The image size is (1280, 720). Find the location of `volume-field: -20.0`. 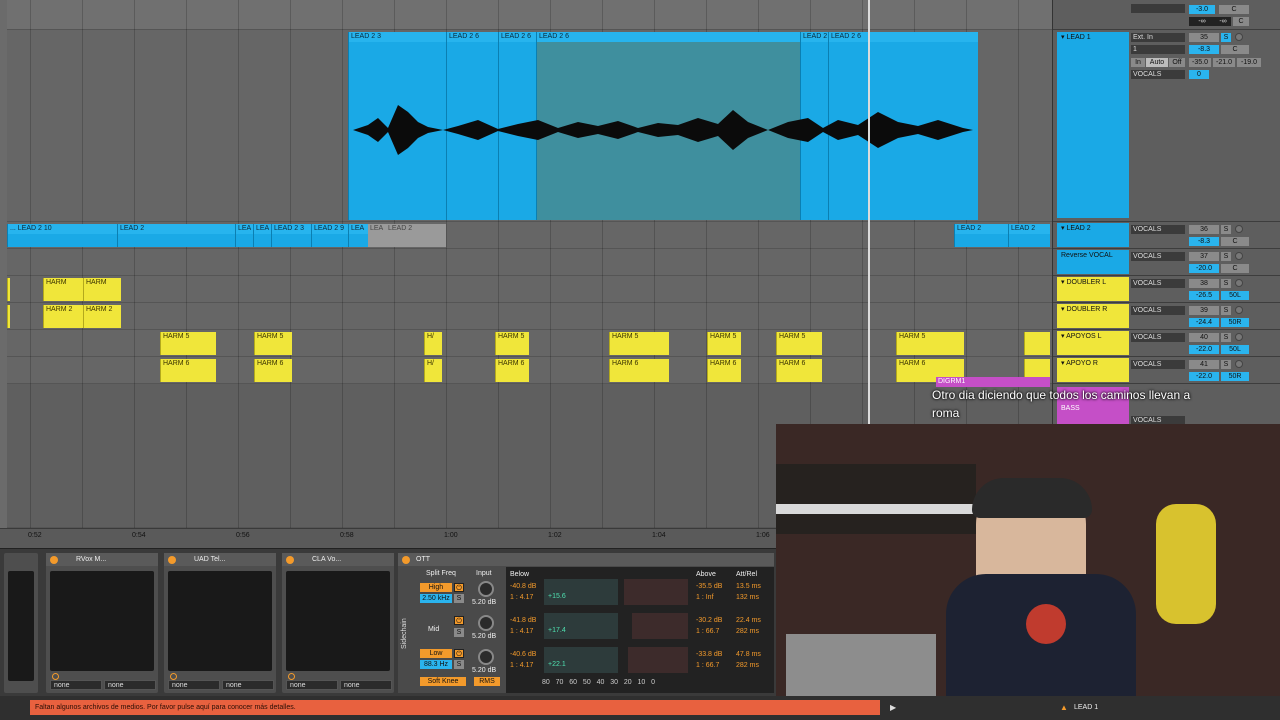

volume-field: -20.0 is located at coordinates (1204, 268).